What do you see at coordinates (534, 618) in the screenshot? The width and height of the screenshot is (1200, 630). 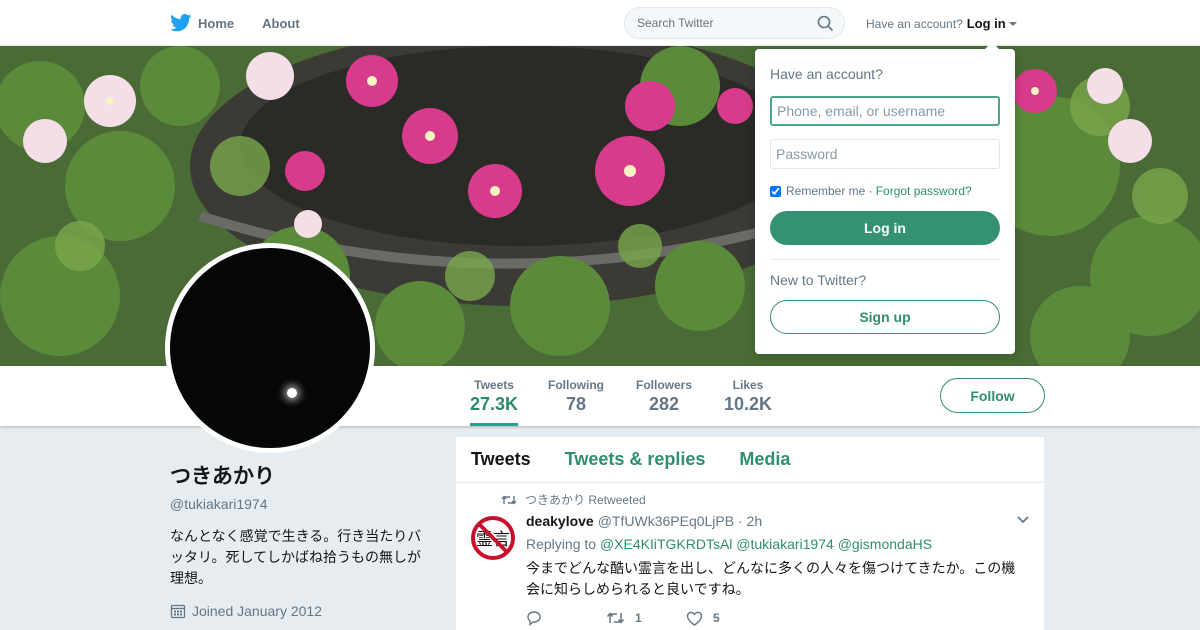 I see `reply-icon` at bounding box center [534, 618].